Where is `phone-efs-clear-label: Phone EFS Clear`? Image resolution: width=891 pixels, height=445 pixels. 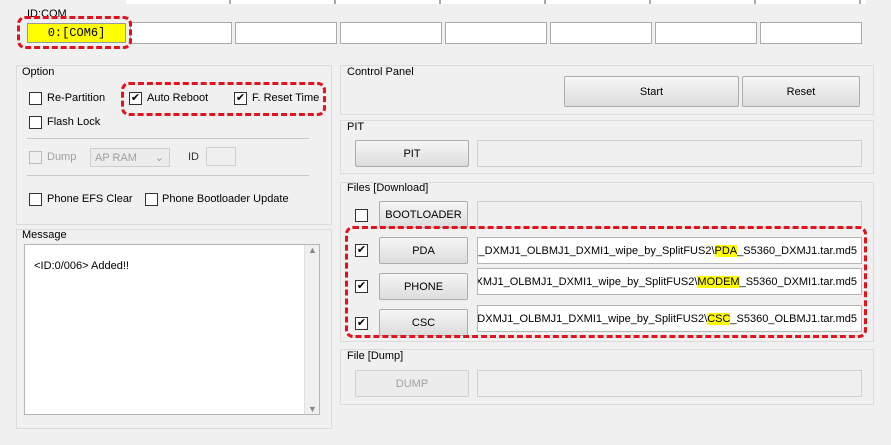 phone-efs-clear-label: Phone EFS Clear is located at coordinates (90, 199).